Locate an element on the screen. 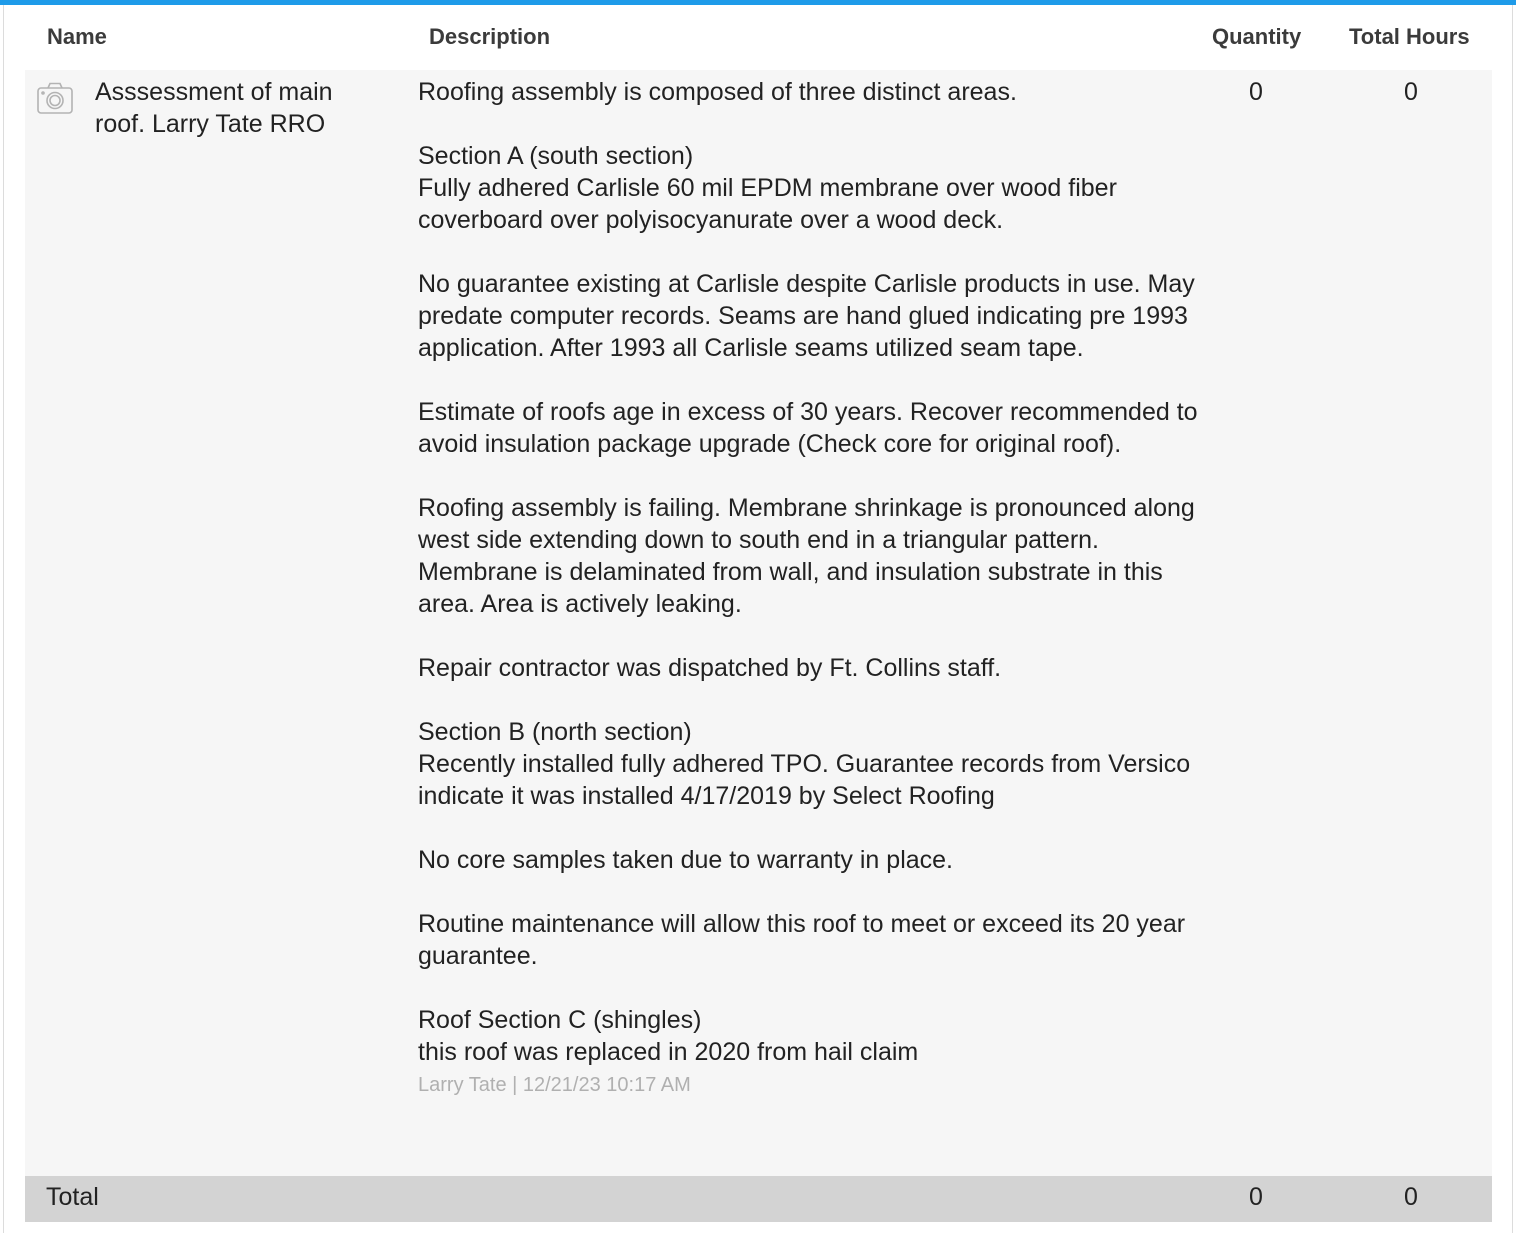 This screenshot has width=1516, height=1233. camera-icon is located at coordinates (55, 98).